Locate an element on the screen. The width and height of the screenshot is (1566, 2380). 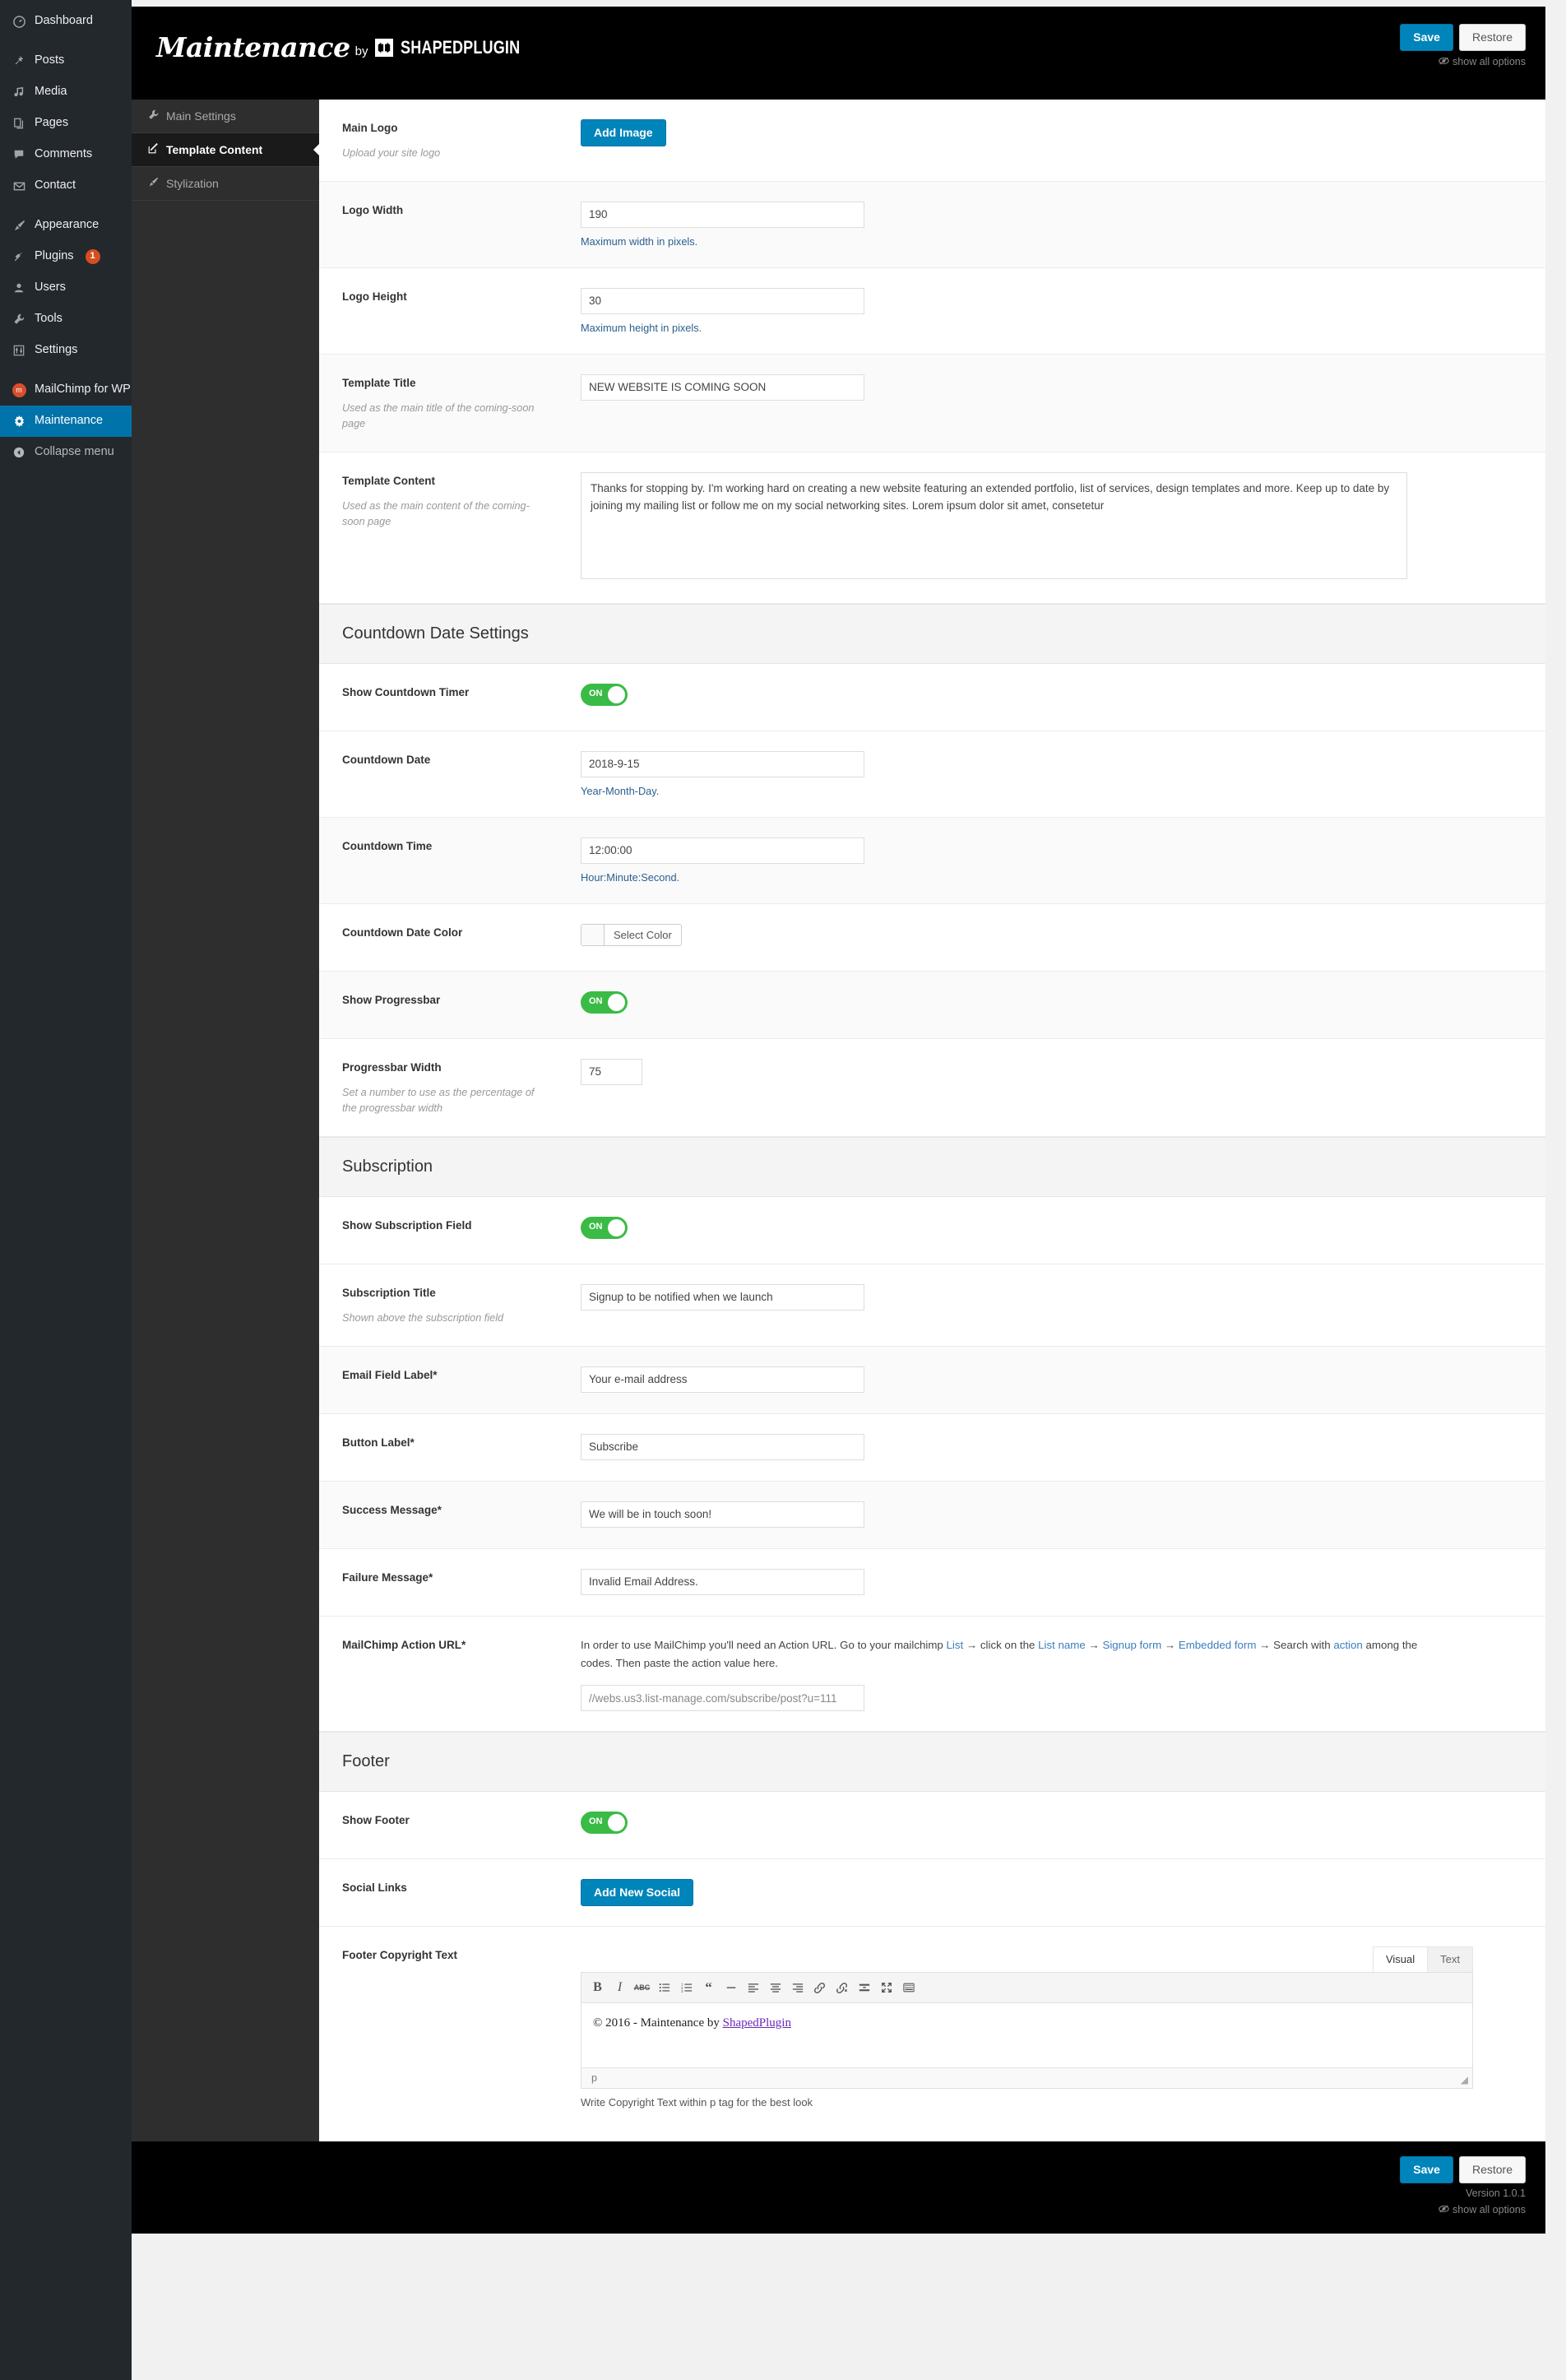
link-list: List is located at coordinates (955, 1645).